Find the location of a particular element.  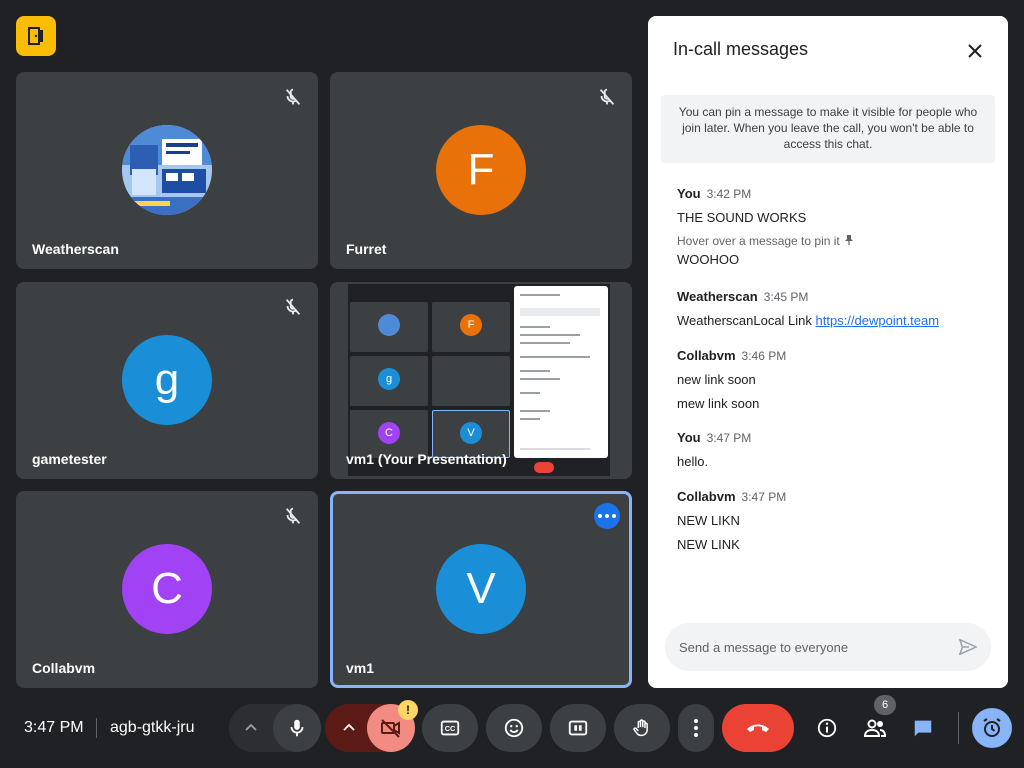

mic-icon is located at coordinates (297, 728).